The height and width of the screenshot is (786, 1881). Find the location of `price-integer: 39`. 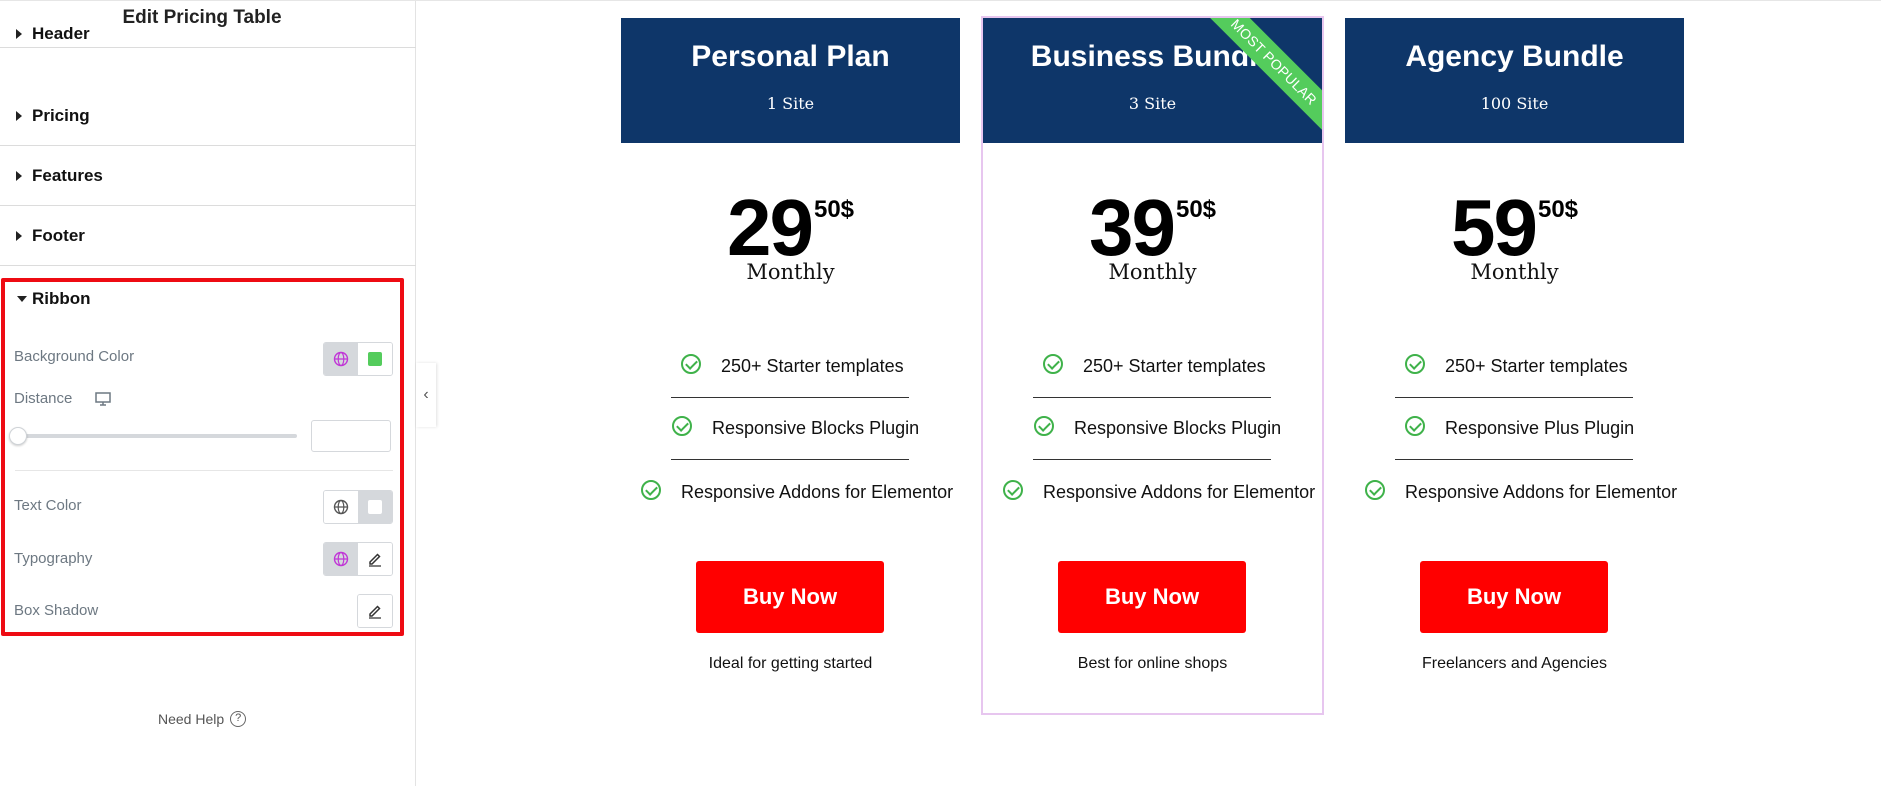

price-integer: 39 is located at coordinates (1132, 227).